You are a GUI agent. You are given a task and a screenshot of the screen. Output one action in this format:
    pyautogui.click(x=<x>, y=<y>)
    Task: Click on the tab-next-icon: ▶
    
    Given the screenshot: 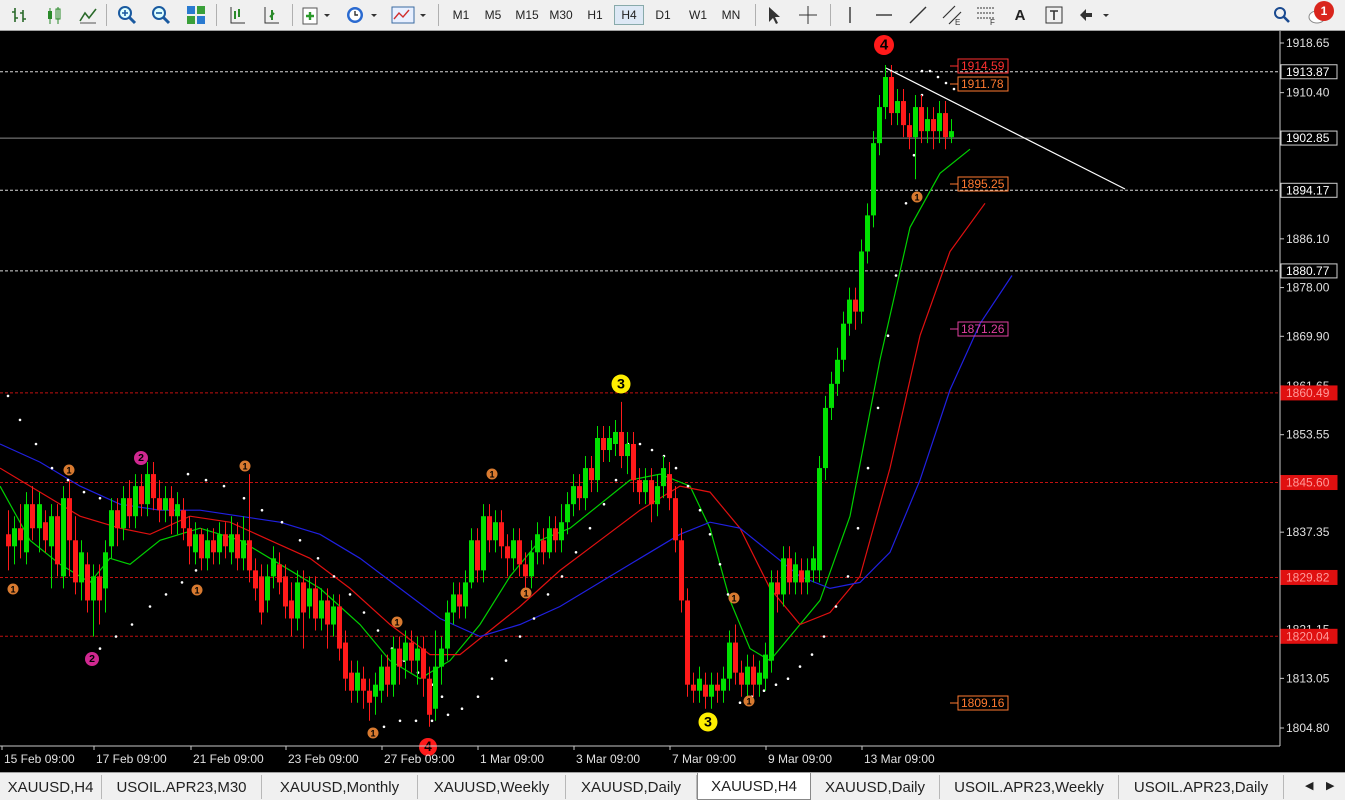 What is the action you would take?
    pyautogui.click(x=1330, y=785)
    